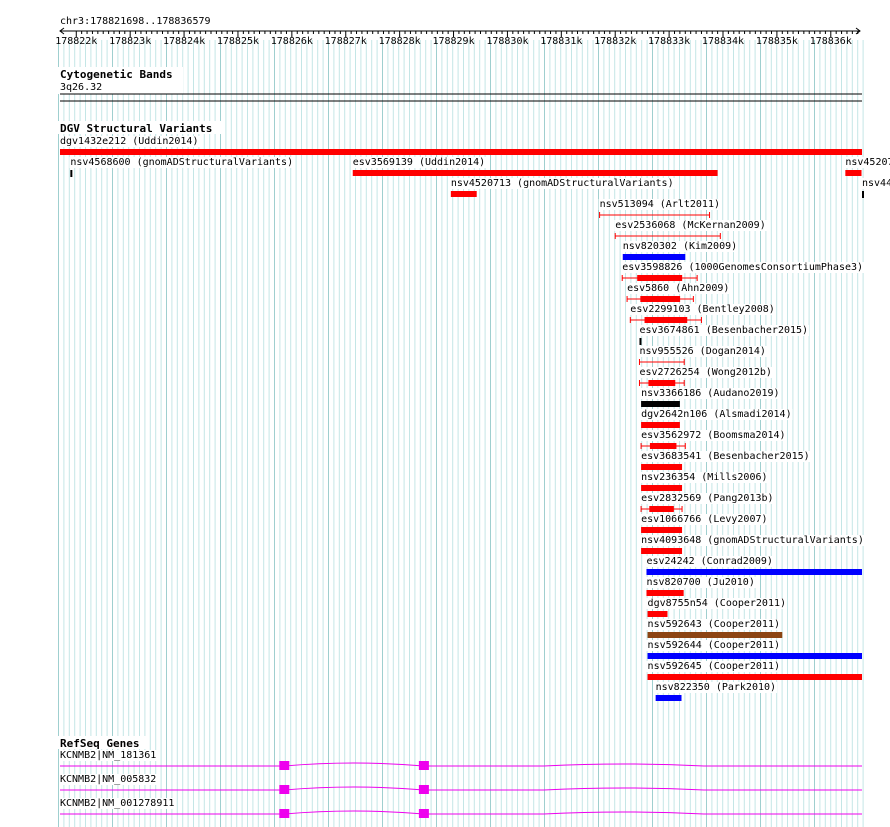 The height and width of the screenshot is (827, 890). I want to click on refseq-gene-label: KCNMB2|NM_181361, so click(108, 755).